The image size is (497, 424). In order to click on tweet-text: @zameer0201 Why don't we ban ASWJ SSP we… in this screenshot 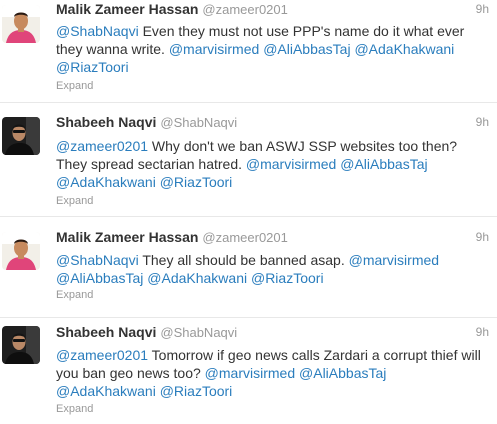, I will do `click(270, 164)`.